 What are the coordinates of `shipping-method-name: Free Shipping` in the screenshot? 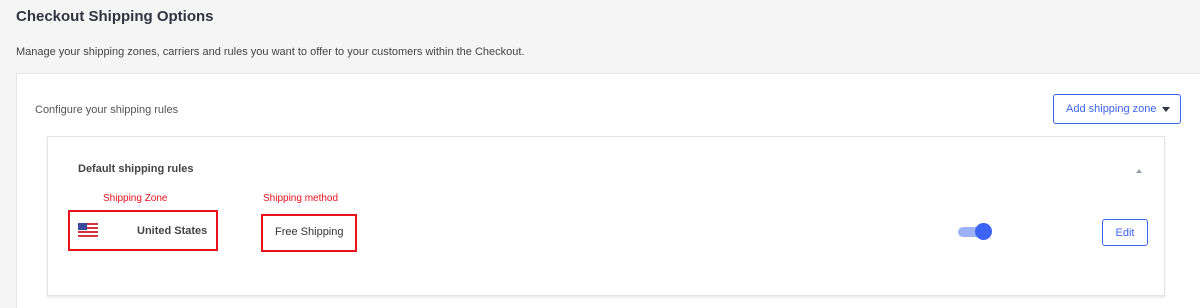 It's located at (309, 232).